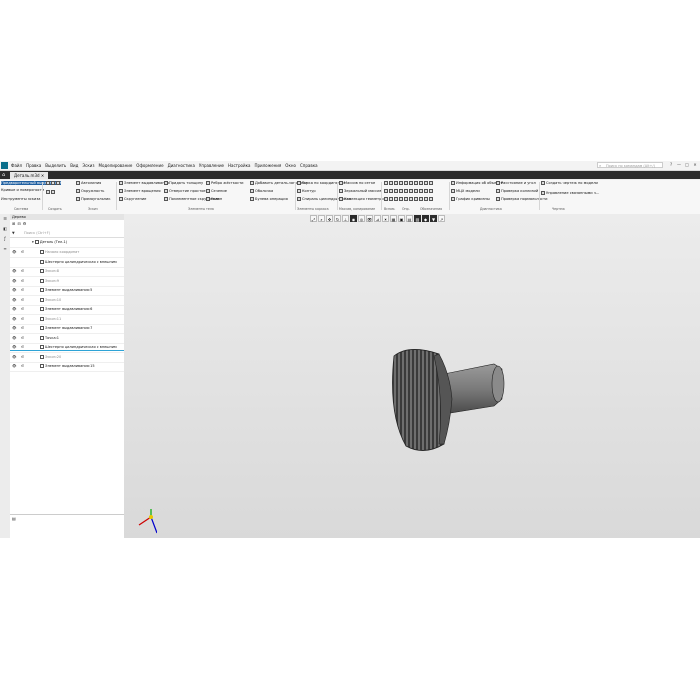 This screenshot has height=700, width=700. What do you see at coordinates (29, 175) in the screenshot?
I see `document-tab: Деталь.m3d ✕` at bounding box center [29, 175].